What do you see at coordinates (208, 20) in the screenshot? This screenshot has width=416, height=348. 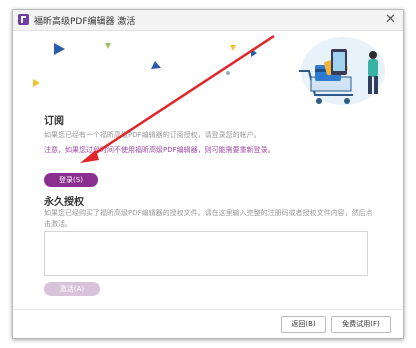 I see `title-bar: 福昕高级PDF编辑器 激活 ✕` at bounding box center [208, 20].